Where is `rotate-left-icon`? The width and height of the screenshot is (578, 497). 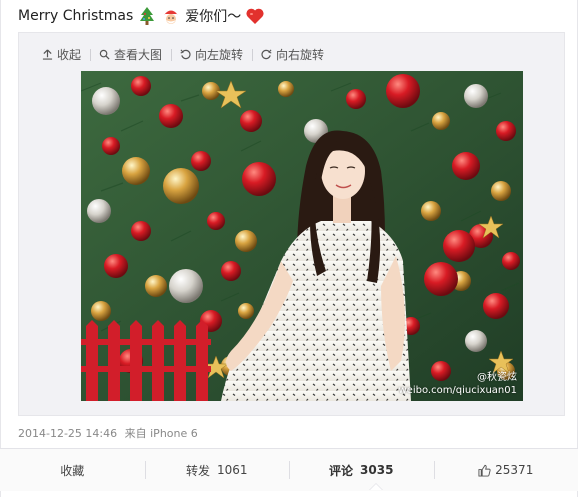
rotate-left-icon is located at coordinates (185, 54).